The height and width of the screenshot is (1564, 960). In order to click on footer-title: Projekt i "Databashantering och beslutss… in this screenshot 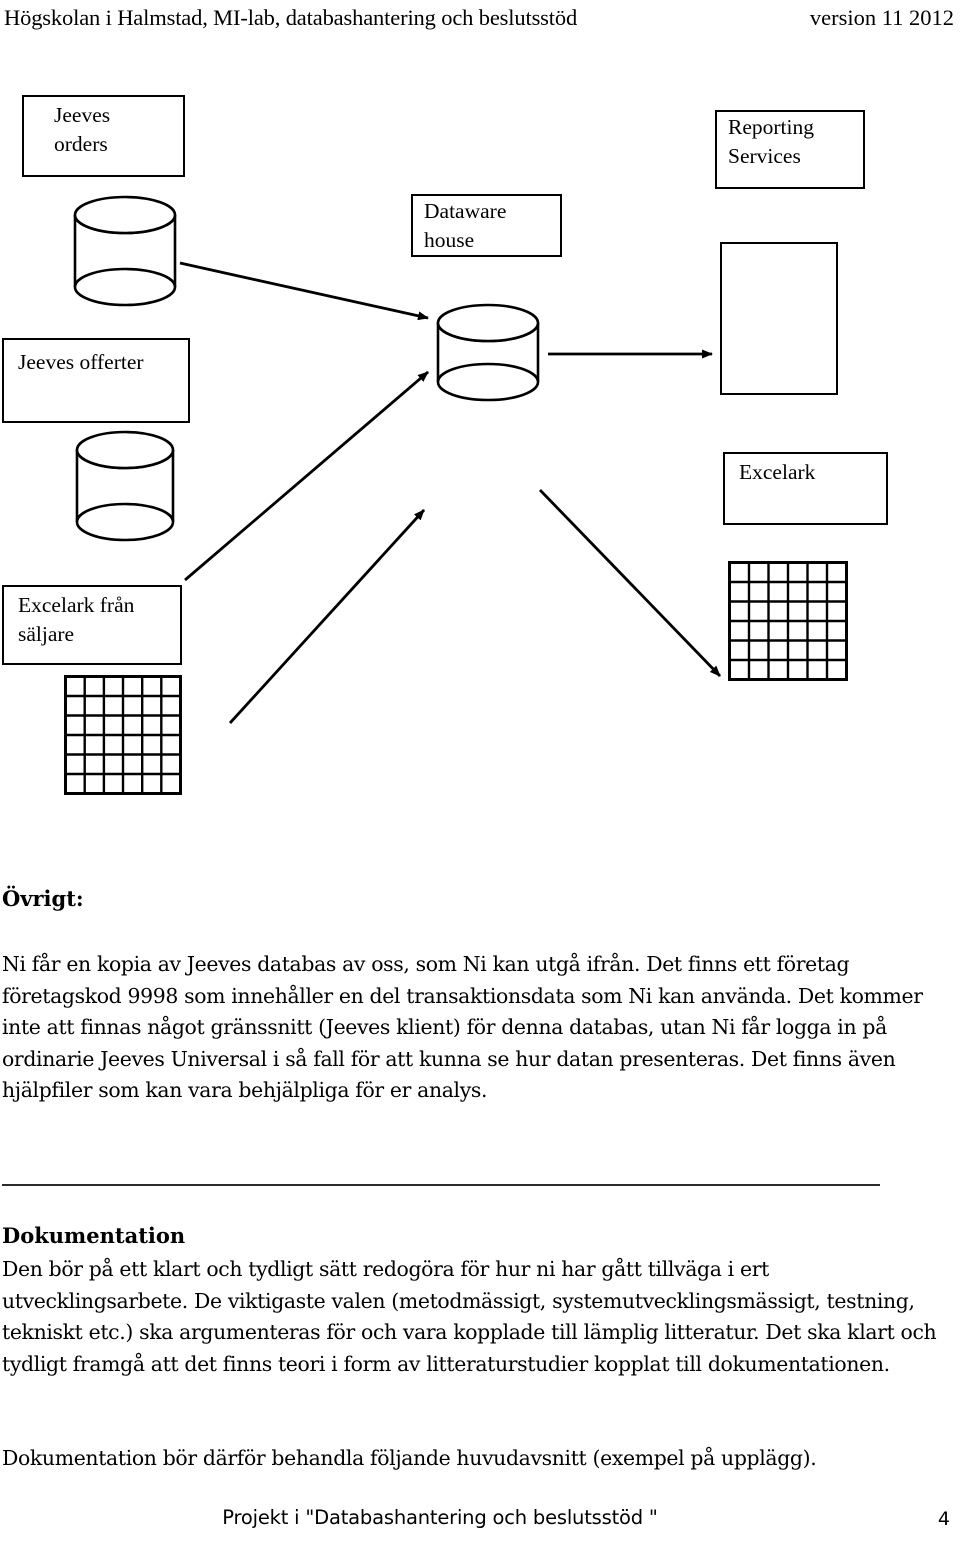, I will do `click(440, 1517)`.